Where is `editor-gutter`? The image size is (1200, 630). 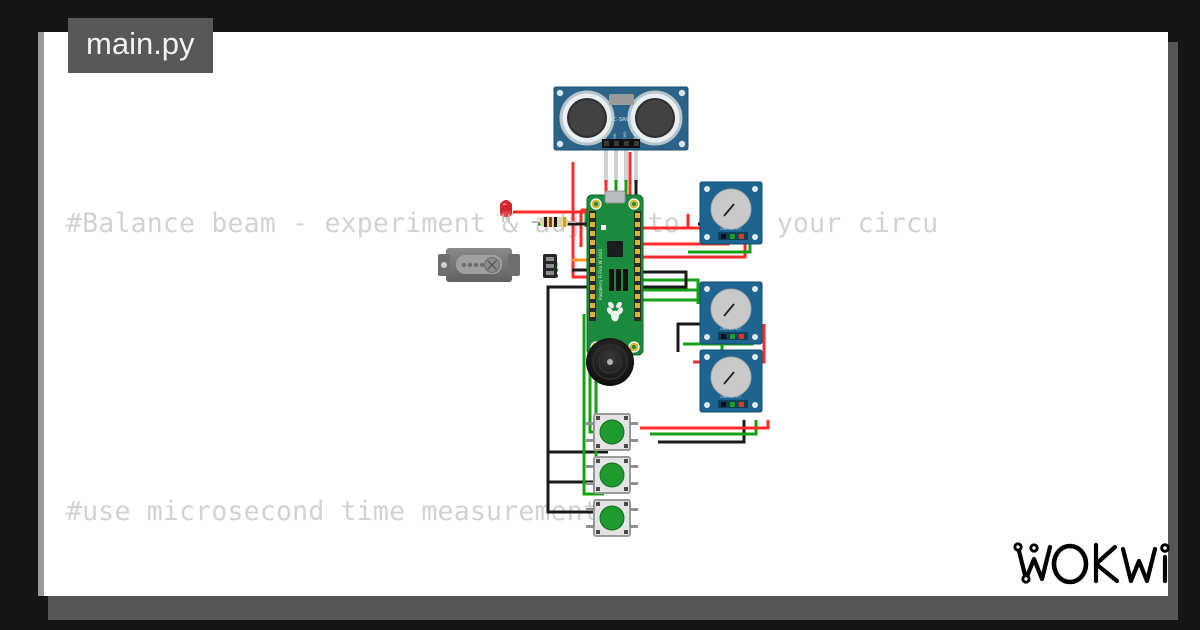
editor-gutter is located at coordinates (41, 314).